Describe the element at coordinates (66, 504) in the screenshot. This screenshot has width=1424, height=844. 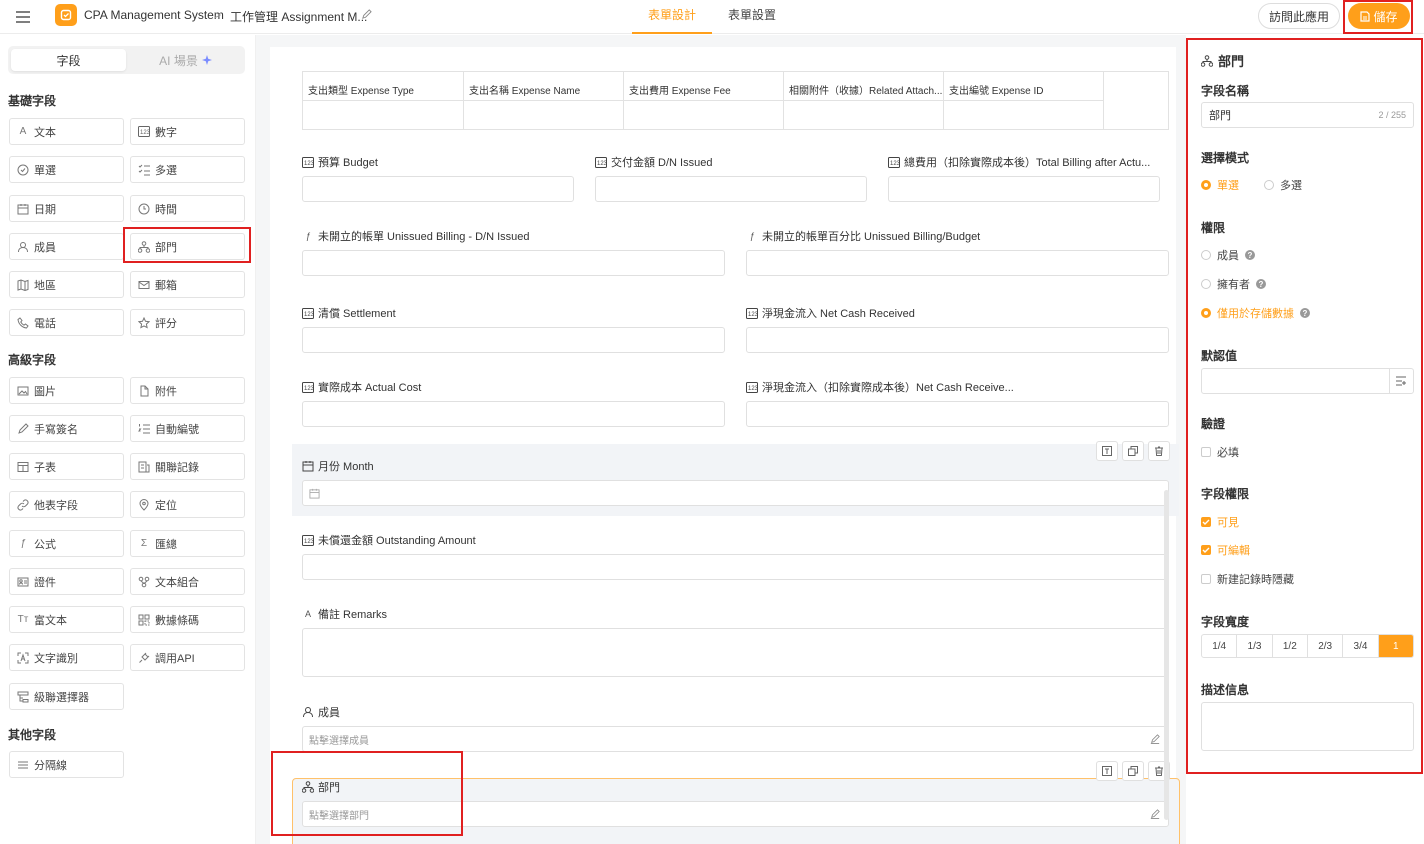
I see `field-lookup: 他表字段` at that location.